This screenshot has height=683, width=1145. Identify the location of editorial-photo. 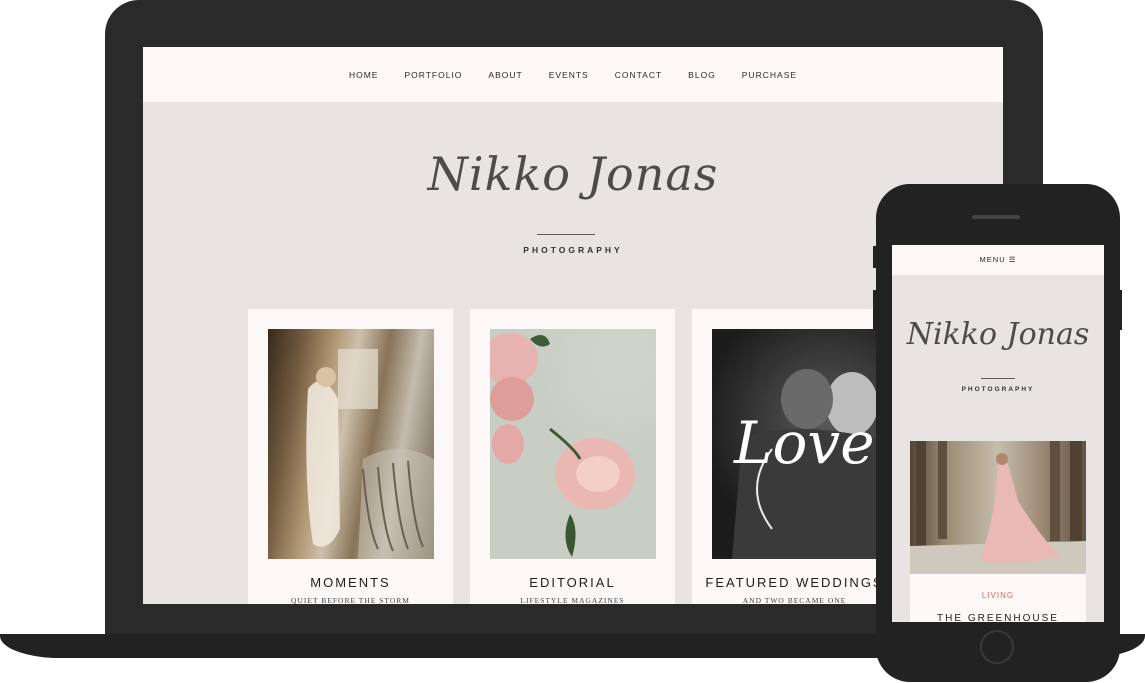
(573, 444).